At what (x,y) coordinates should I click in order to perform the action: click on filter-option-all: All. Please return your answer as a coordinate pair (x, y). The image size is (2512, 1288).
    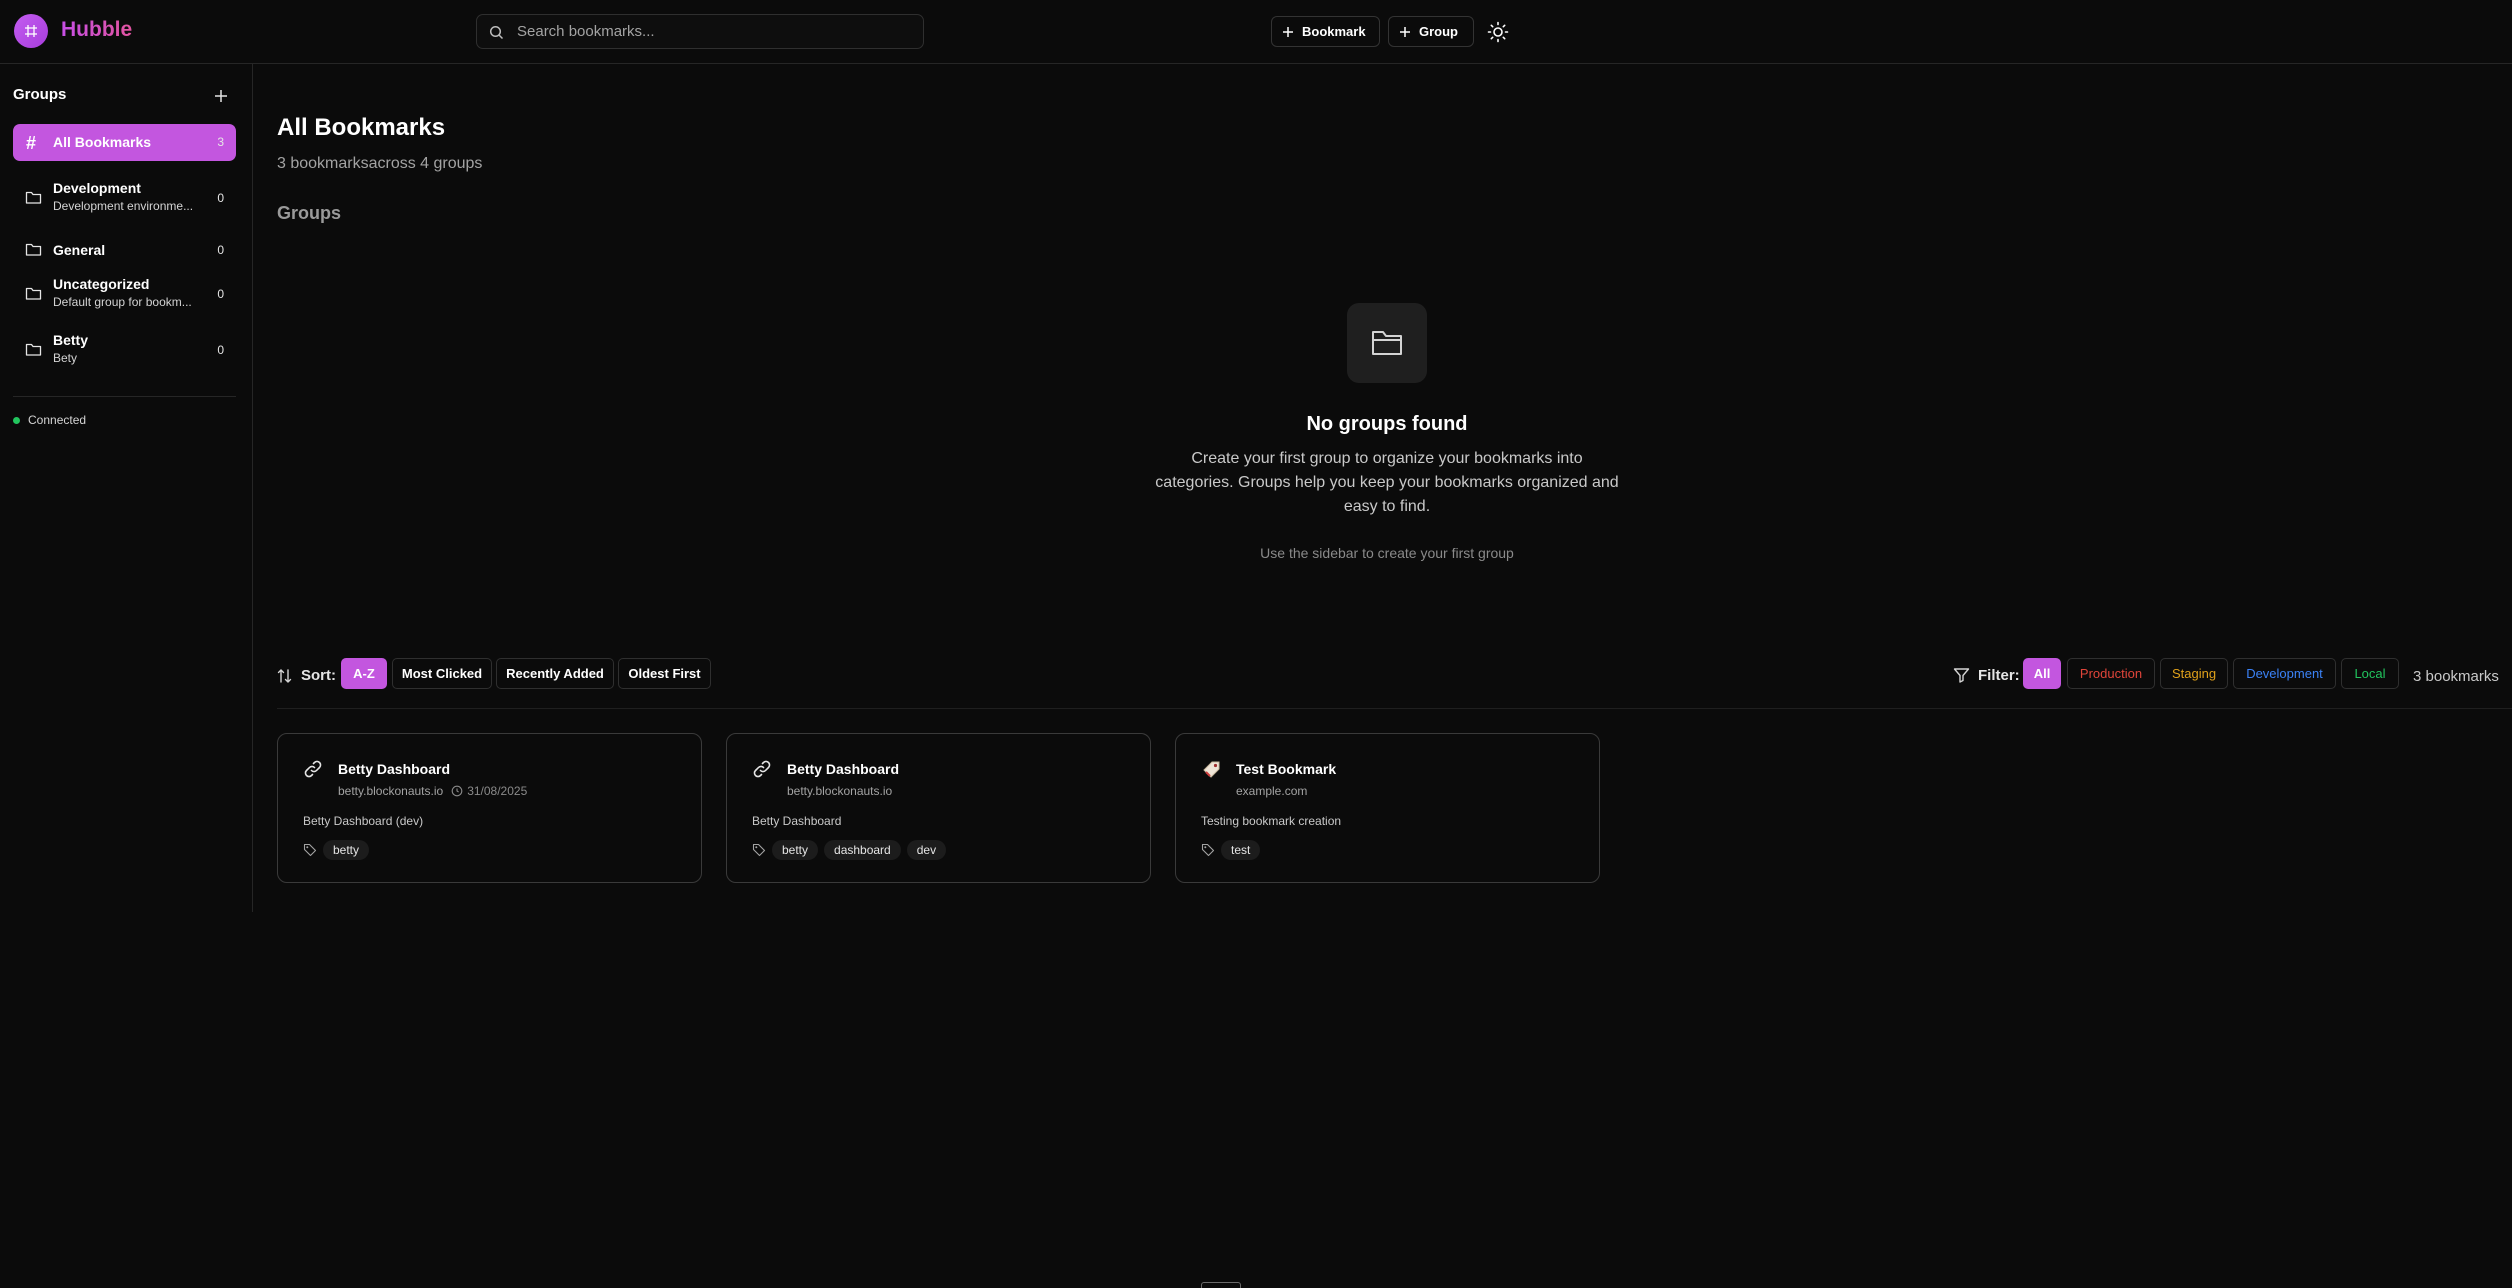
    Looking at the image, I should click on (2042, 673).